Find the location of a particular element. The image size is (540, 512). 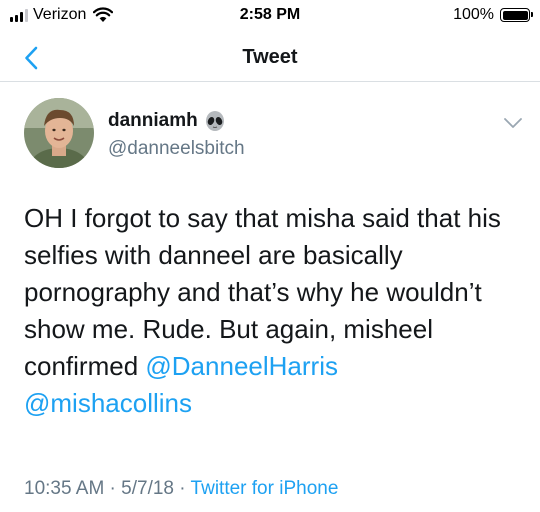

battery-percent: 100% is located at coordinates (473, 14).